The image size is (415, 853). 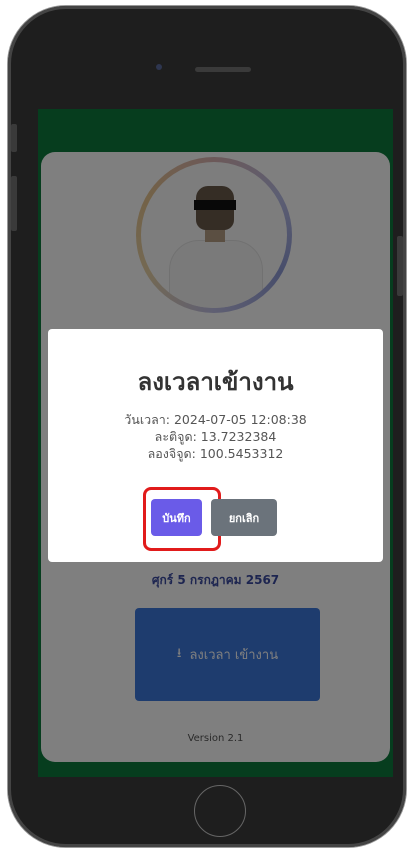 I want to click on volume-button, so click(x=14, y=203).